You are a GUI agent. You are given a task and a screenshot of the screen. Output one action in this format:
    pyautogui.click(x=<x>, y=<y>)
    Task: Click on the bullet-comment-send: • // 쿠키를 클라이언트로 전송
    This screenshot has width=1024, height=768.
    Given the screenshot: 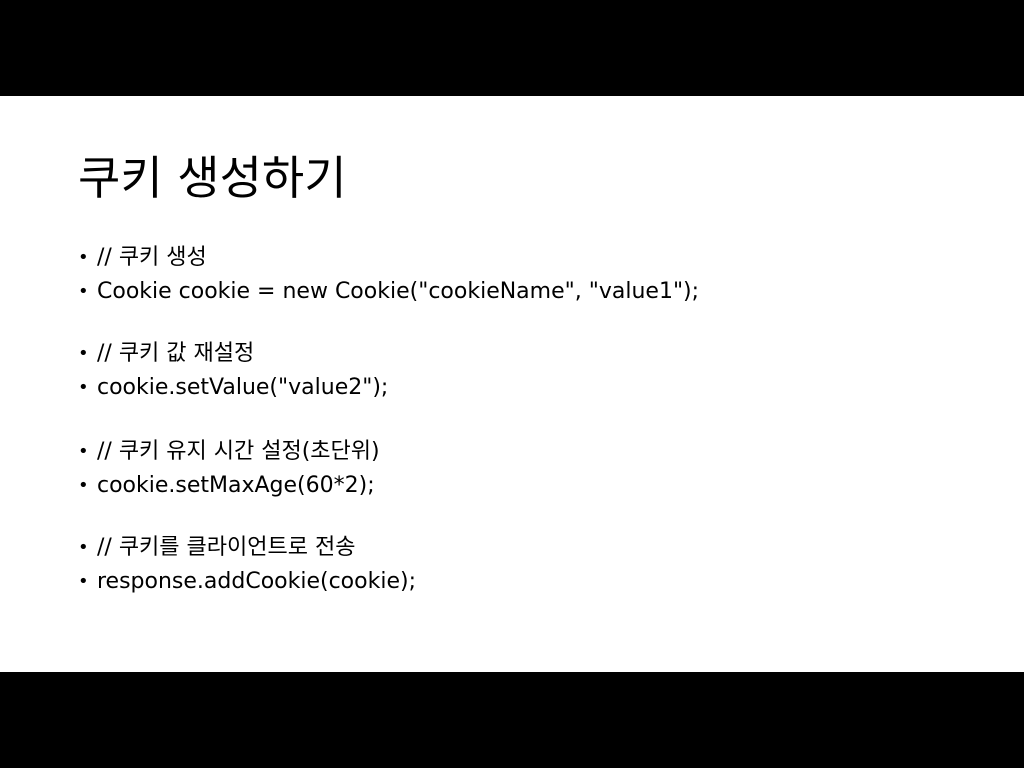 What is the action you would take?
    pyautogui.click(x=216, y=548)
    